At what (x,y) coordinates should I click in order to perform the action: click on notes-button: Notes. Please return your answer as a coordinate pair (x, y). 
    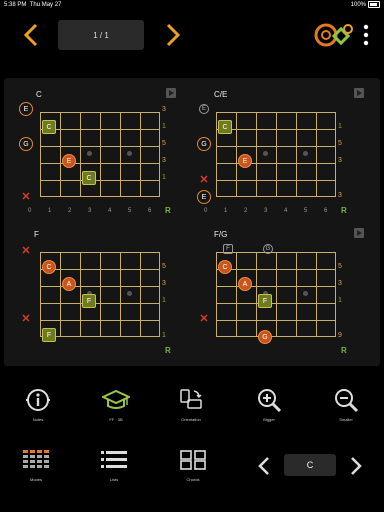
    Looking at the image, I should click on (38, 404).